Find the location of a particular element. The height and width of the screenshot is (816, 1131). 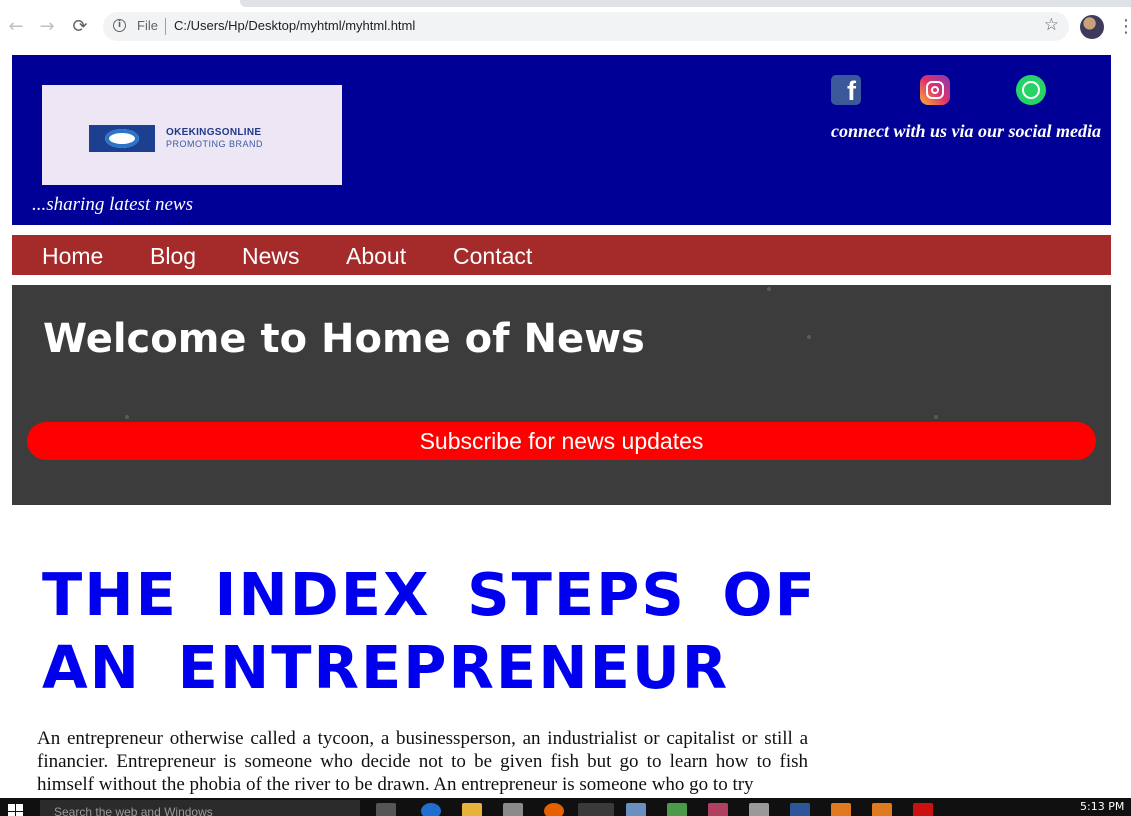

nav-news: News is located at coordinates (271, 256).